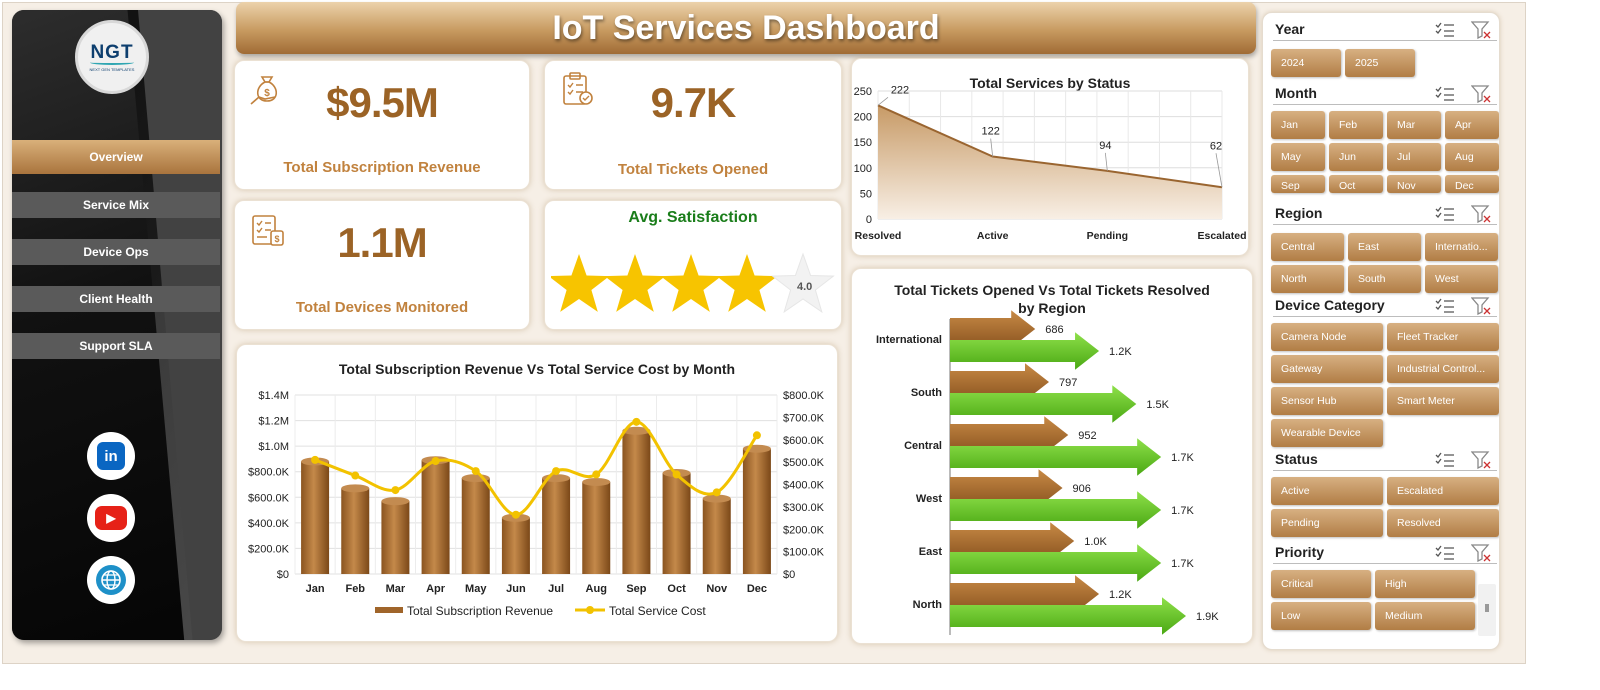  I want to click on region-slicer-item: North, so click(1307, 279).